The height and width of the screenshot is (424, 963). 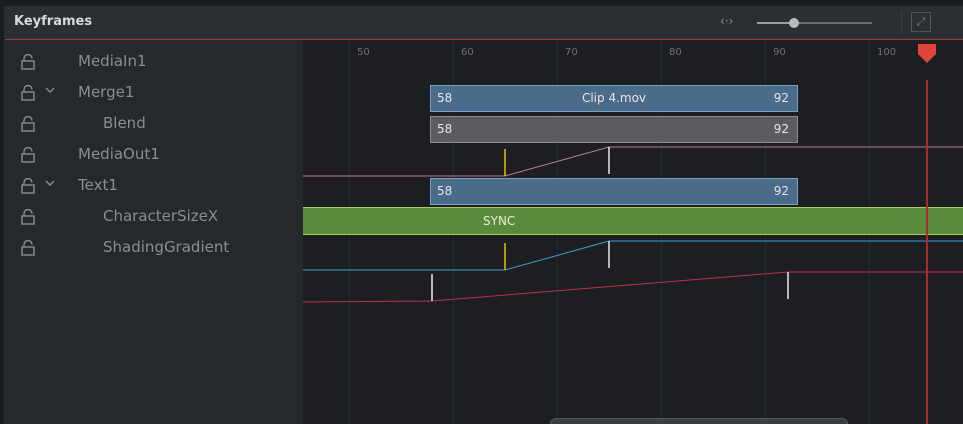 I want to click on fit-horizontal-icon: ‹·›, so click(x=726, y=21).